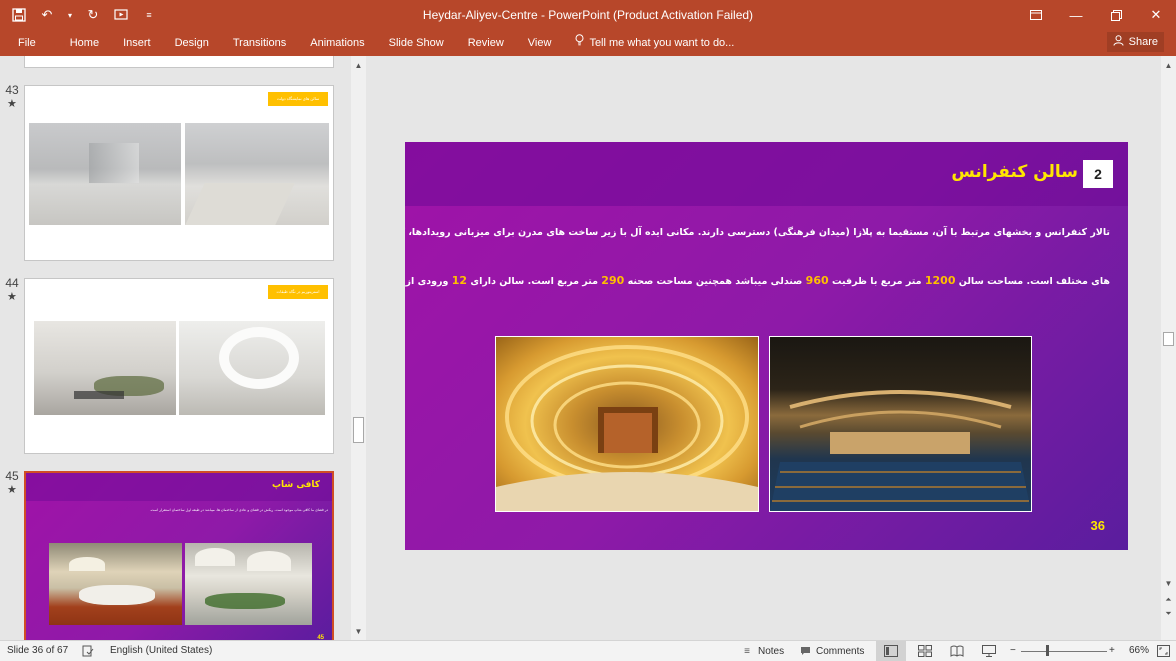 Image resolution: width=1176 pixels, height=661 pixels. I want to click on body-text: صندلی میباشد همچنین مساحت صحنه, so click(715, 281).